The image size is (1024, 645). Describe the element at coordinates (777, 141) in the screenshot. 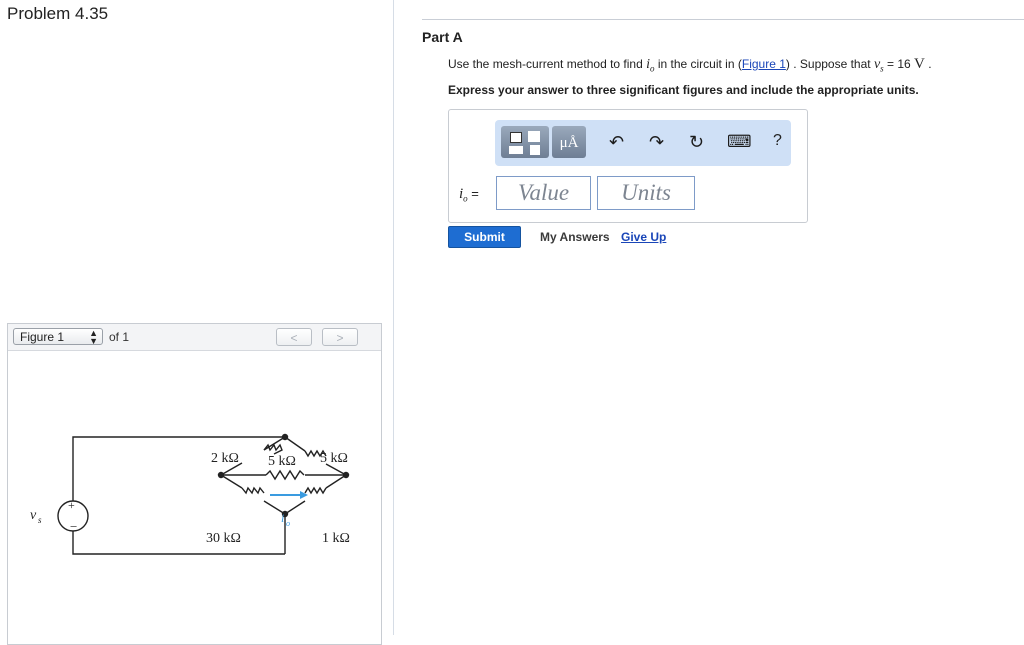

I see `help-button: ?` at that location.